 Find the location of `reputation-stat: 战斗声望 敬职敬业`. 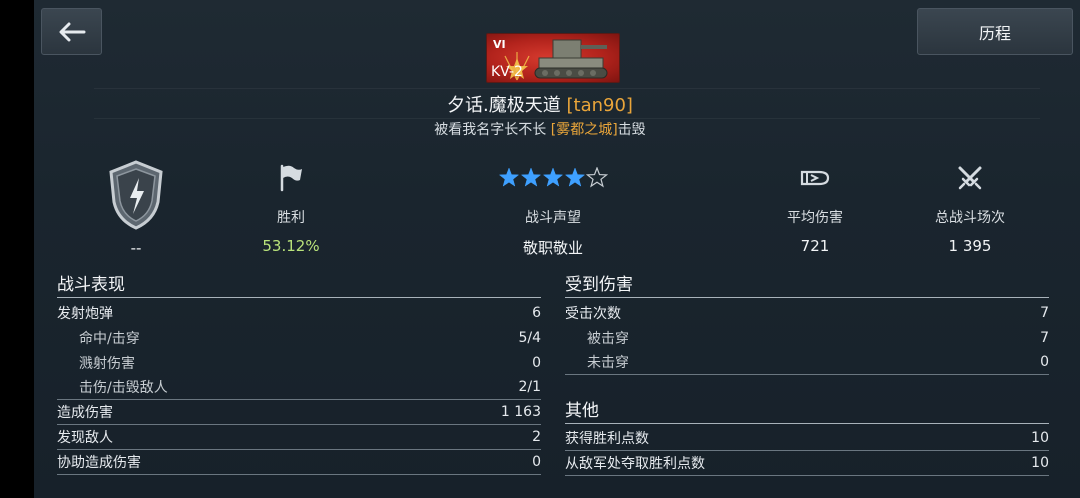

reputation-stat: 战斗声望 敬职敬业 is located at coordinates (553, 206).